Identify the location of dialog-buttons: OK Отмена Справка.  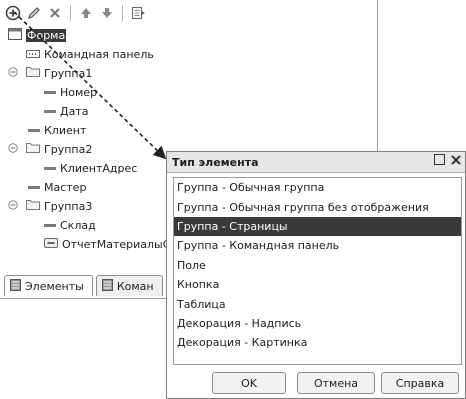
(316, 384).